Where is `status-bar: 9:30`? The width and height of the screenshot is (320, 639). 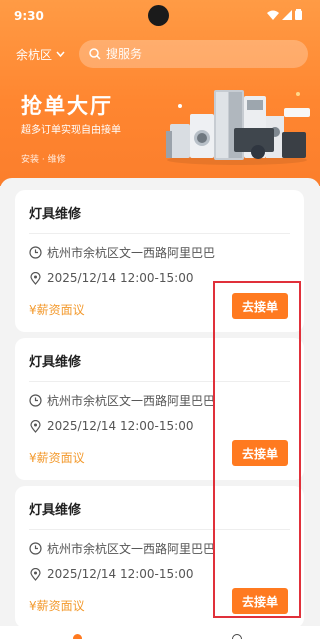
status-bar: 9:30 is located at coordinates (160, 17).